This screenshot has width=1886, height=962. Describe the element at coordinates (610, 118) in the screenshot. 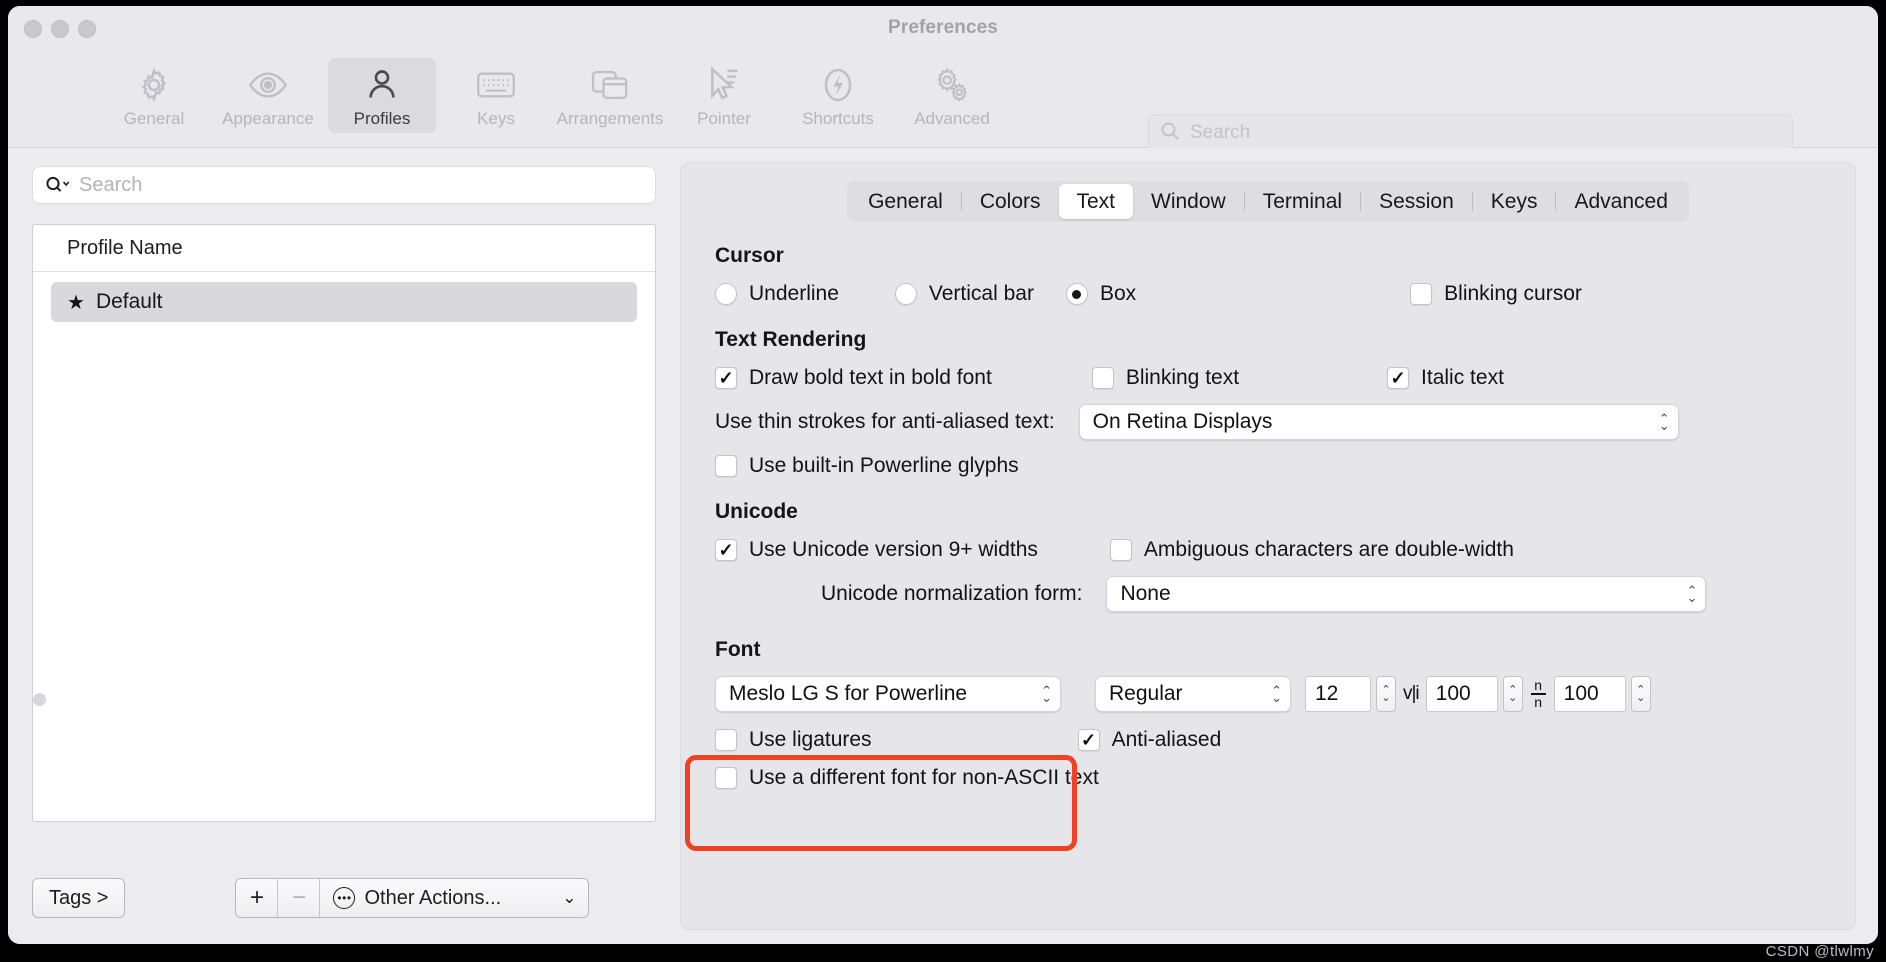

I see `toolbar-item-label: Arrangements` at that location.